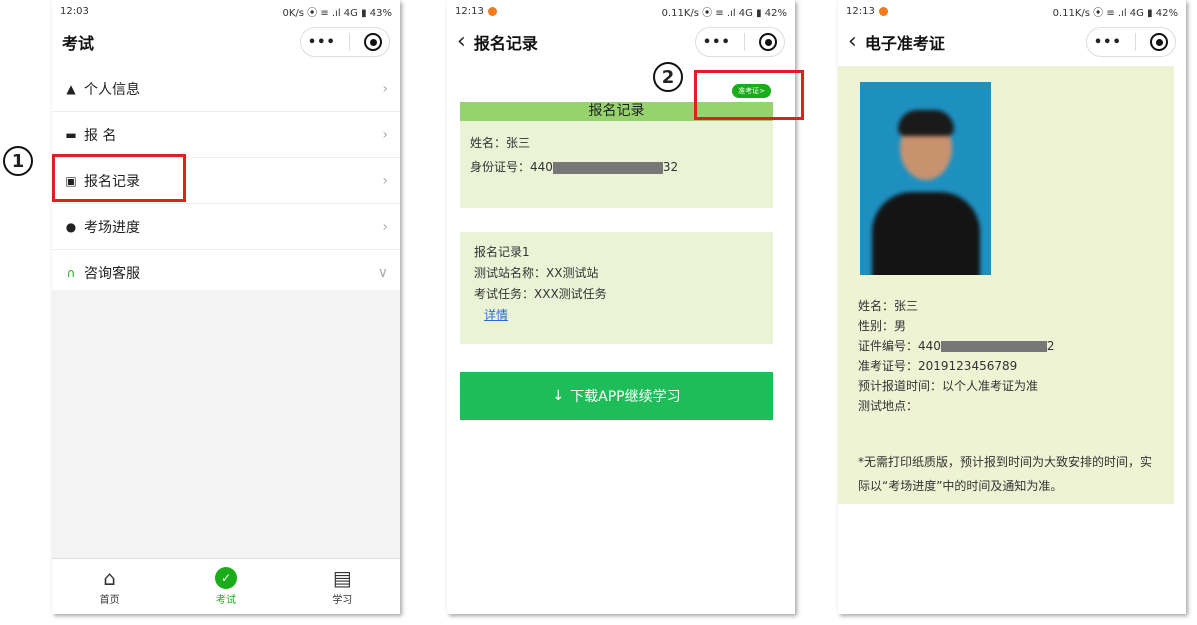  Describe the element at coordinates (109, 600) in the screenshot. I see `tab-label: 首页` at that location.